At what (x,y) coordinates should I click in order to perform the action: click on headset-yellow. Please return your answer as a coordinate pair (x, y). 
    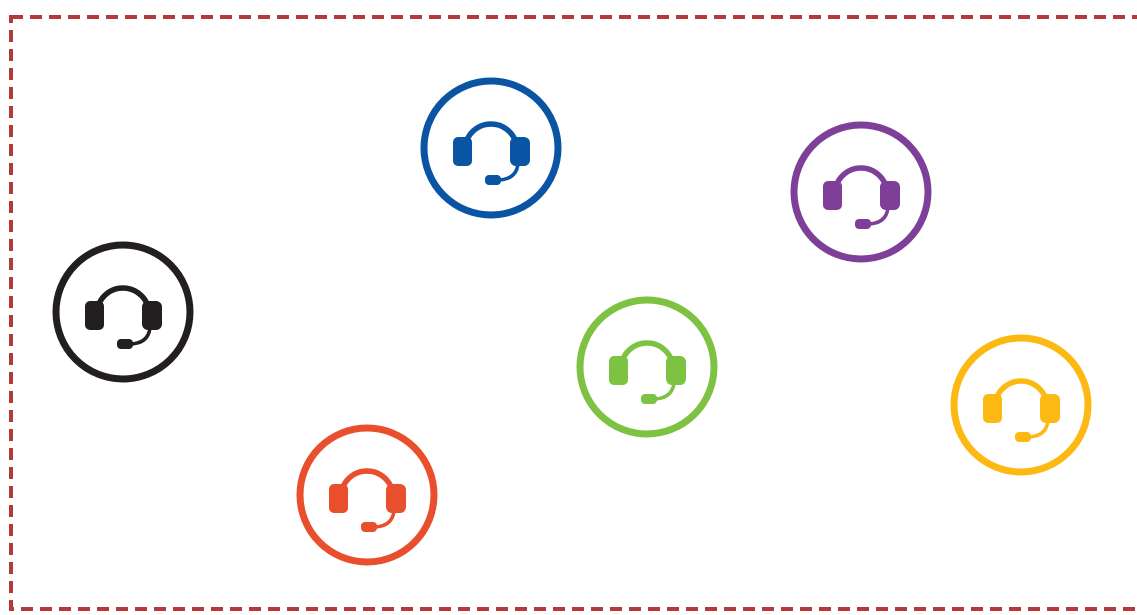
    Looking at the image, I should click on (1021, 405).